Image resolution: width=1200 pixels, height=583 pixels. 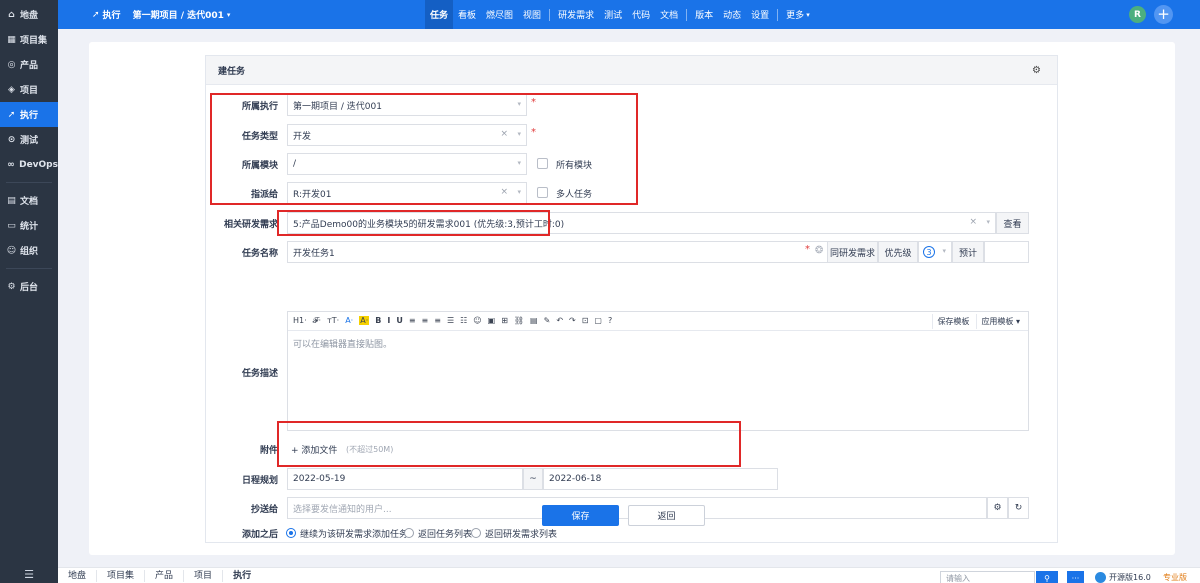 What do you see at coordinates (409, 533) in the screenshot?
I see `after-option-list-radio` at bounding box center [409, 533].